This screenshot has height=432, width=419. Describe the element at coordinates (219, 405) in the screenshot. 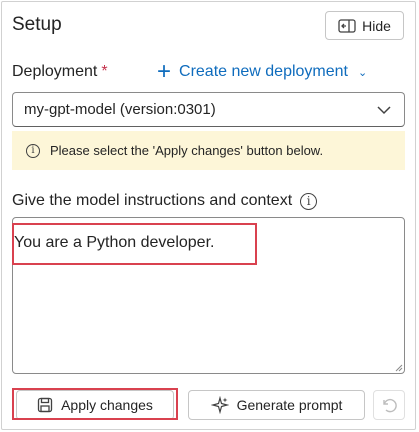

I see `sparkle-icon` at that location.